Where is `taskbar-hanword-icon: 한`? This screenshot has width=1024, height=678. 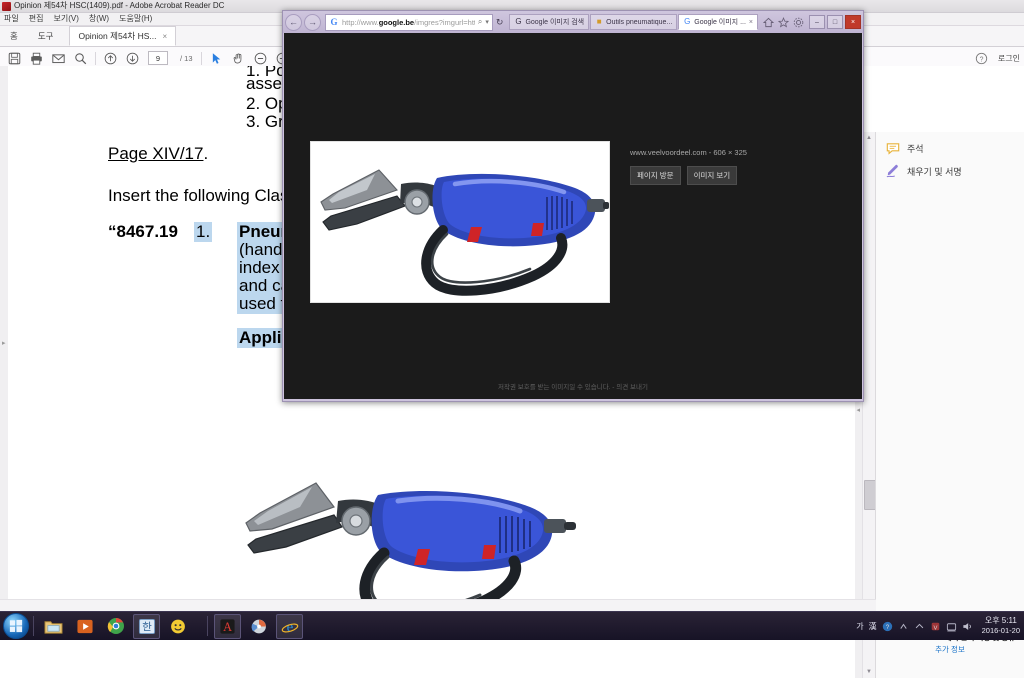
taskbar-hanword-icon: 한 is located at coordinates (146, 626).